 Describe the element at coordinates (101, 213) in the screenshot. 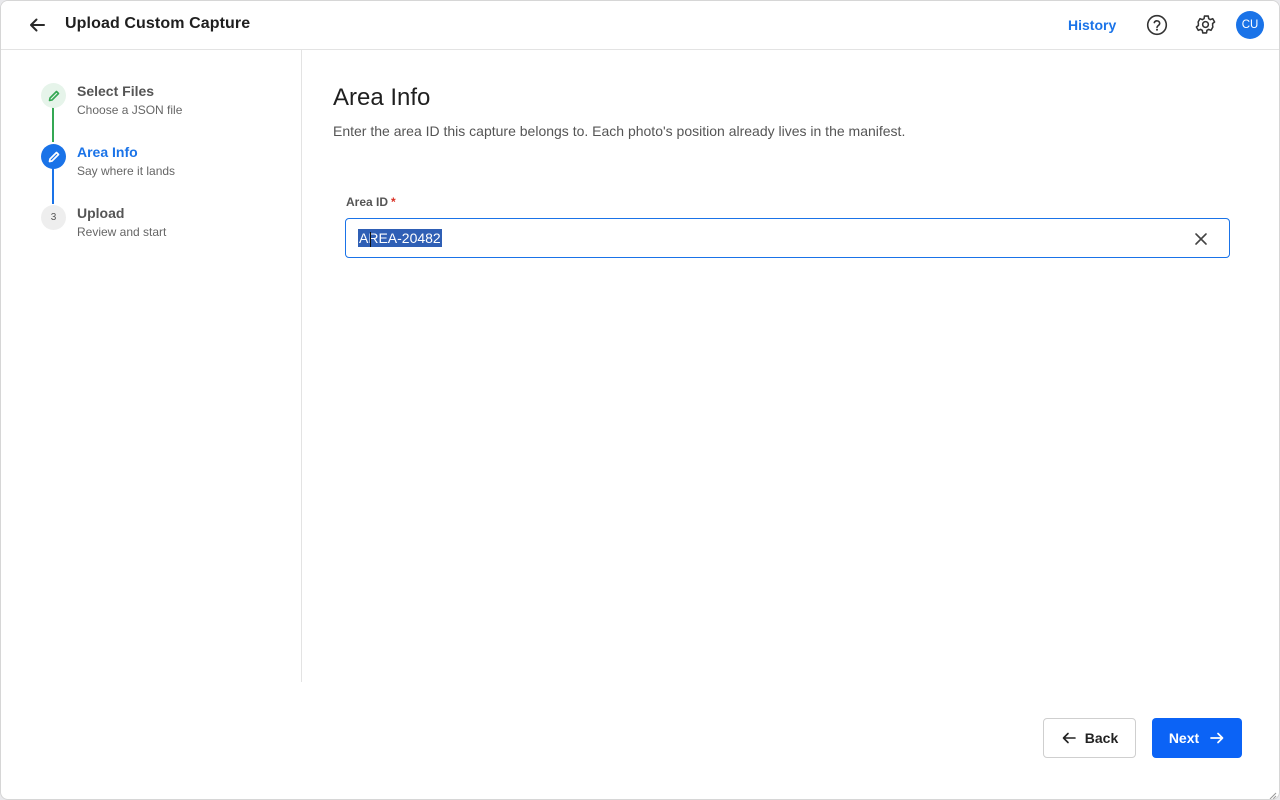

I see `step-title: Upload` at that location.